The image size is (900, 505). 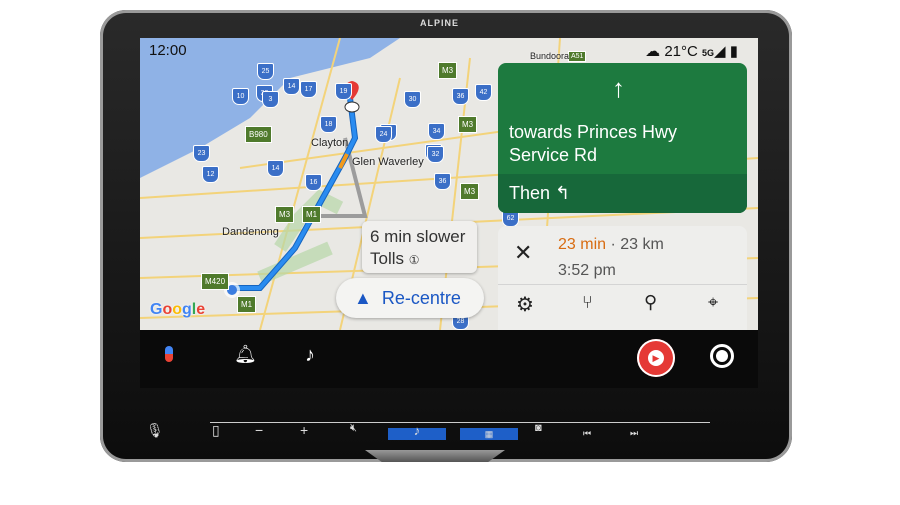 What do you see at coordinates (210, 174) in the screenshot?
I see `route-shield: 12` at bounding box center [210, 174].